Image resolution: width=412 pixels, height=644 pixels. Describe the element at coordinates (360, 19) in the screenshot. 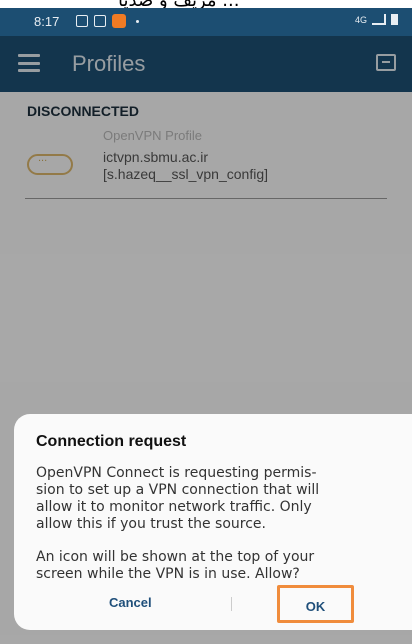

I see `network-type: 4G` at that location.